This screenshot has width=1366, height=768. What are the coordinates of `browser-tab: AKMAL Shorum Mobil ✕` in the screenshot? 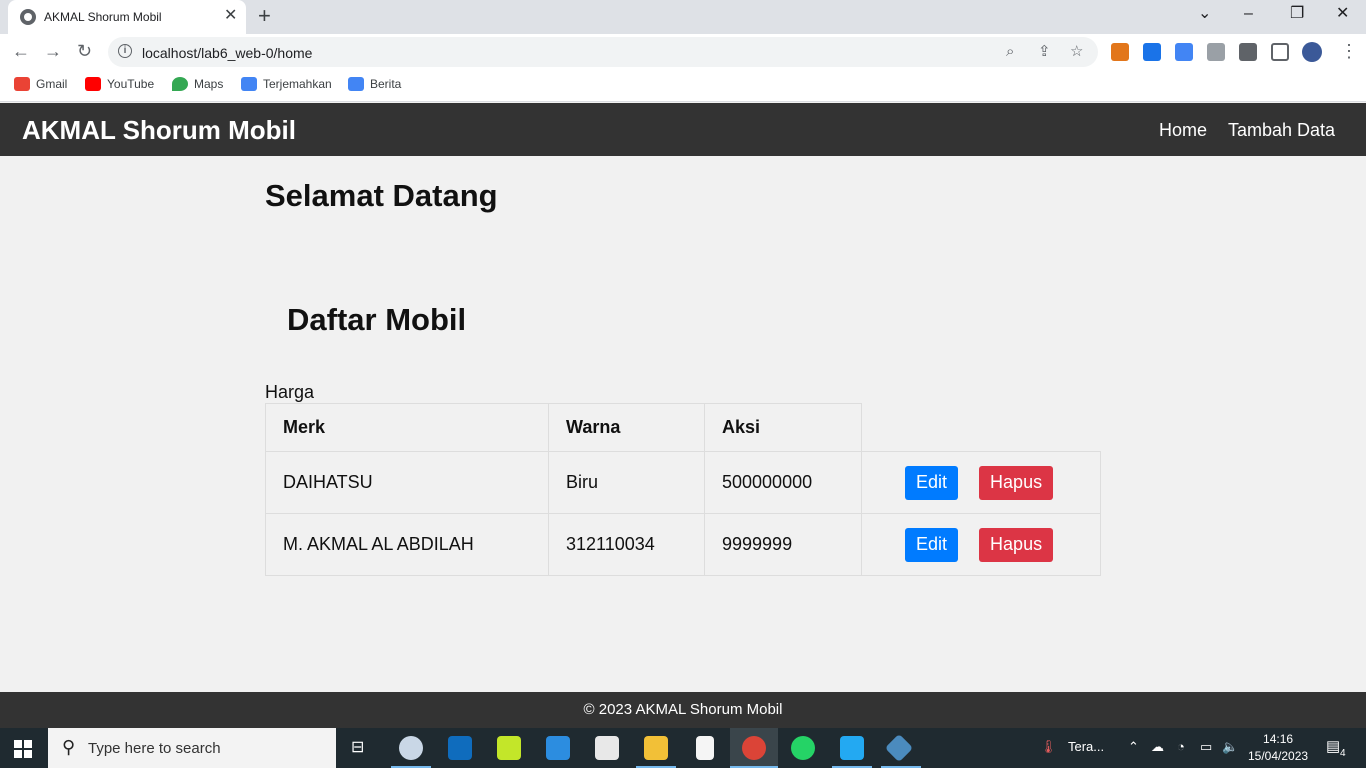 It's located at (127, 17).